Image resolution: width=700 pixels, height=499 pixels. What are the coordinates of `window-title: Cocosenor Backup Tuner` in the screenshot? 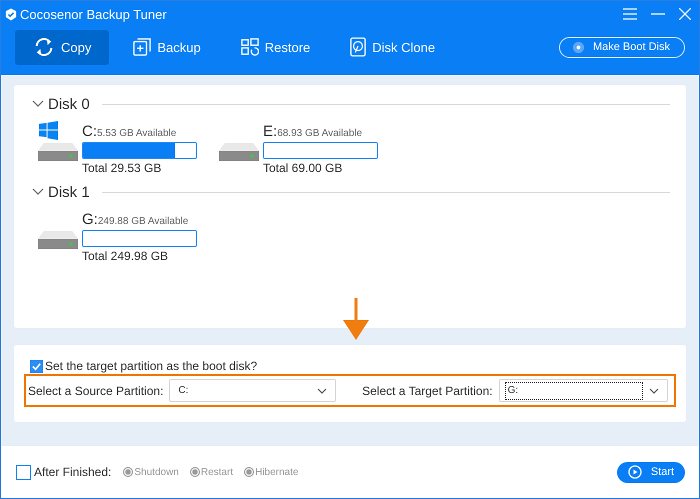 It's located at (93, 14).